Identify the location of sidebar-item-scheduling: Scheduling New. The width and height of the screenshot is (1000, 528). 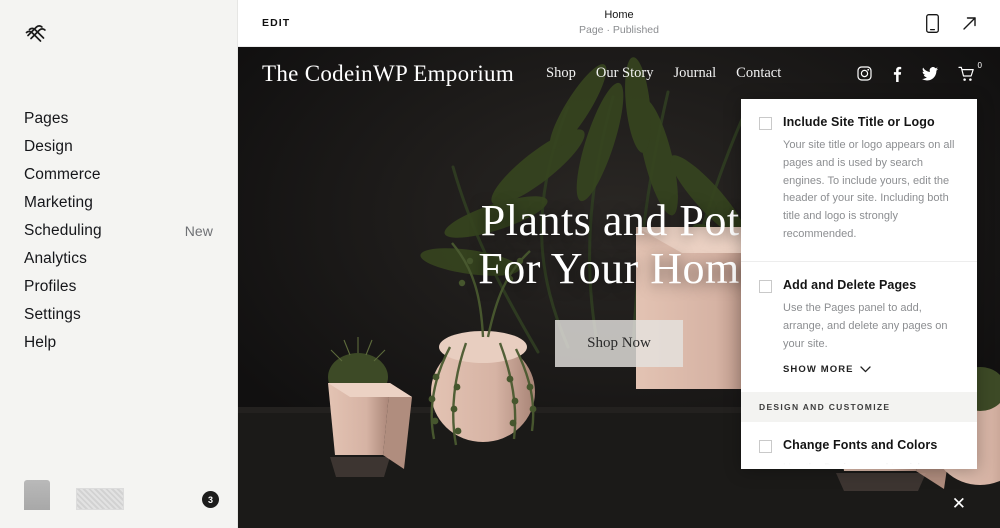
(118, 231).